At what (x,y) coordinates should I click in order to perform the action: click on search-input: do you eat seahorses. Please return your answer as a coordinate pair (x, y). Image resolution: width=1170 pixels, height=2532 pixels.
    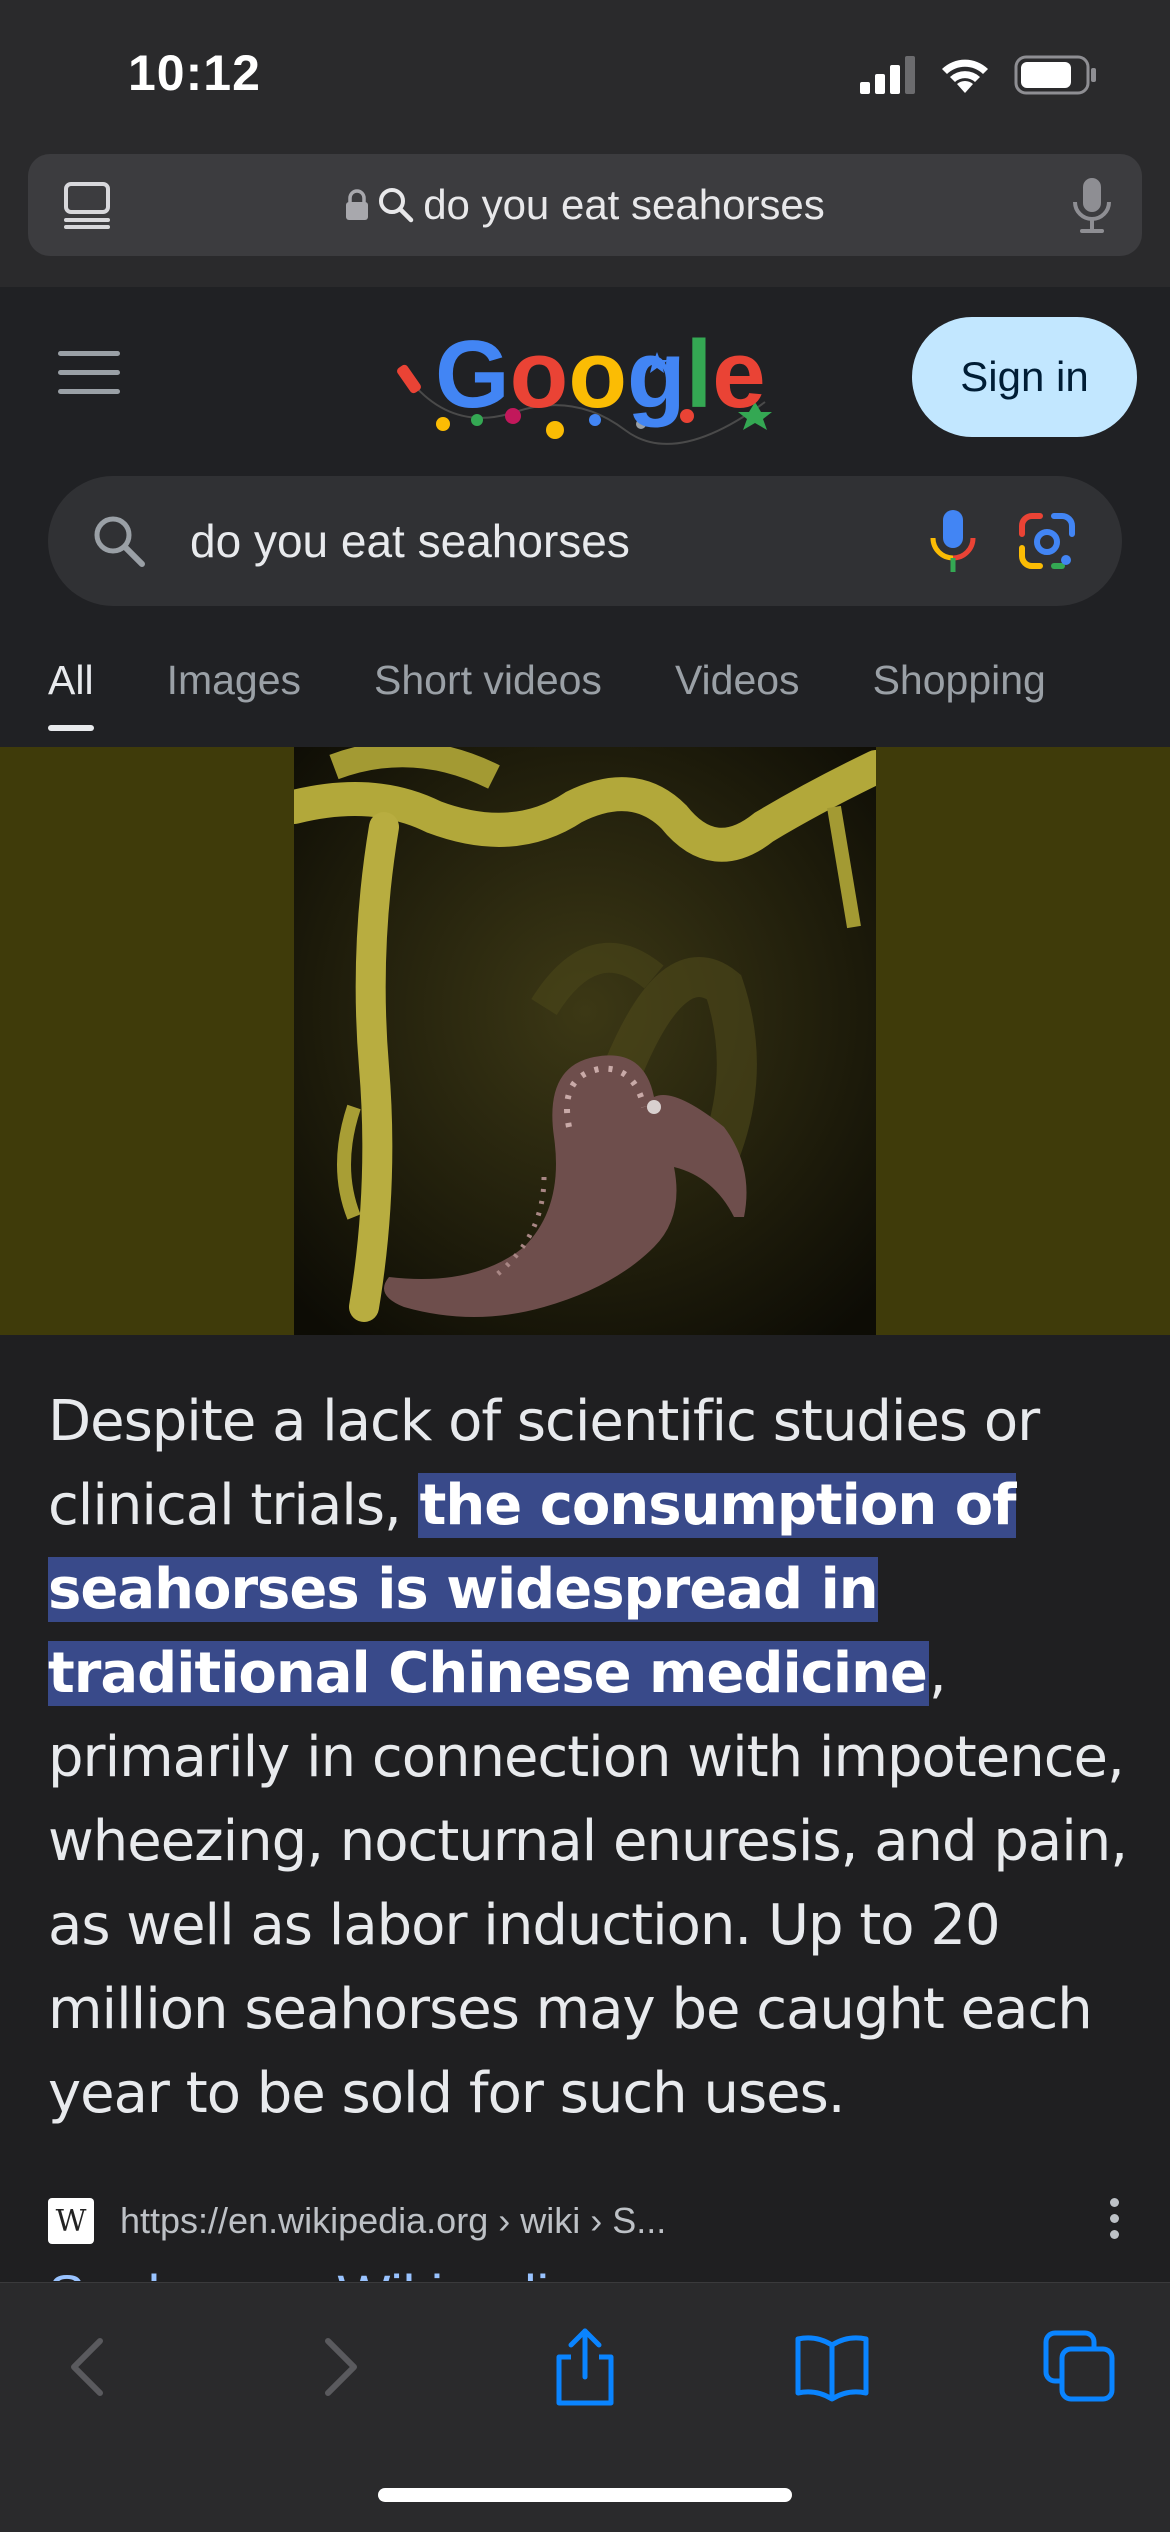
    Looking at the image, I should click on (410, 541).